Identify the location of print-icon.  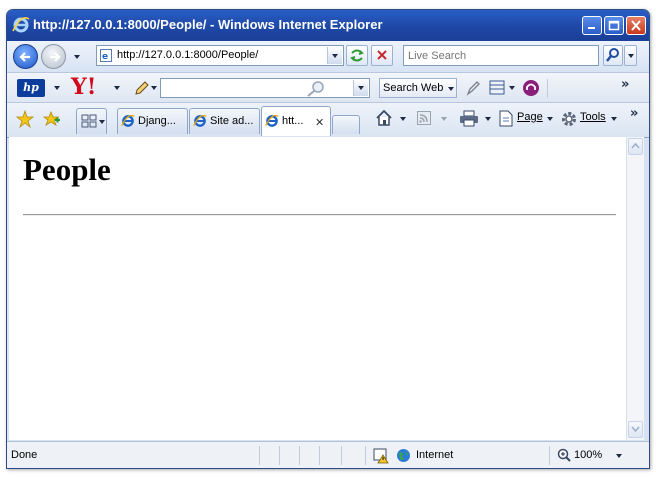
(469, 118).